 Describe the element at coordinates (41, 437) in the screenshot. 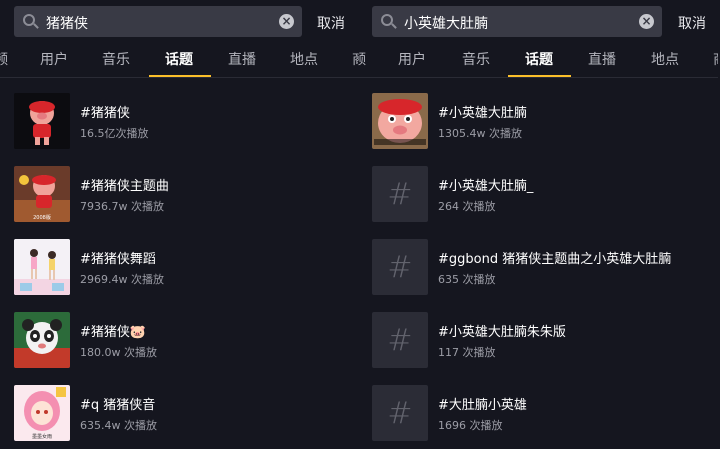

I see `thumbnail-caption: 墨墨女雨` at that location.